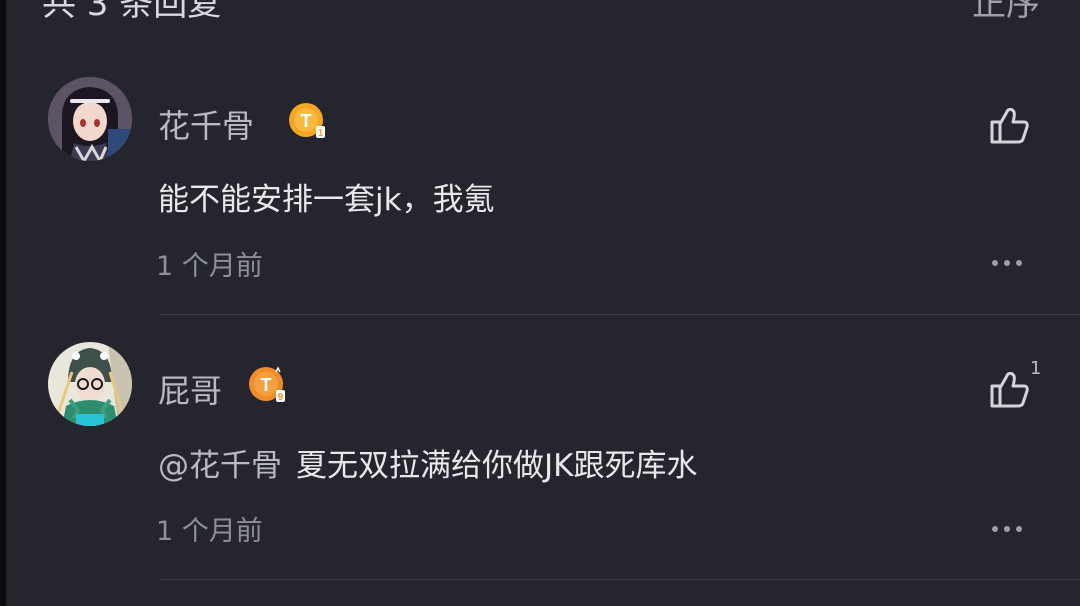 This screenshot has height=606, width=1080. Describe the element at coordinates (497, 466) in the screenshot. I see `comment-body: 夏无双拉满给你做JK跟死库水` at that location.